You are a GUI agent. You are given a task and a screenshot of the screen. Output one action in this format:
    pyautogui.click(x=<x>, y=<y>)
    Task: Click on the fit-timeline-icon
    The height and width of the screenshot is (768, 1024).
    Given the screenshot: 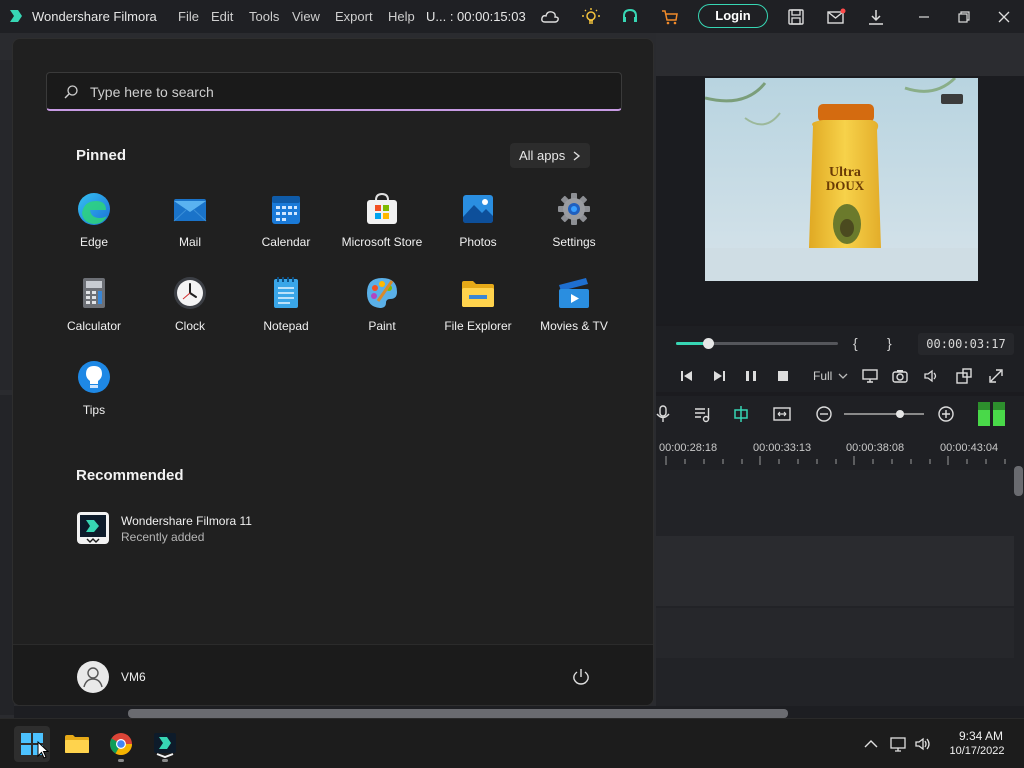 What is the action you would take?
    pyautogui.click(x=782, y=414)
    